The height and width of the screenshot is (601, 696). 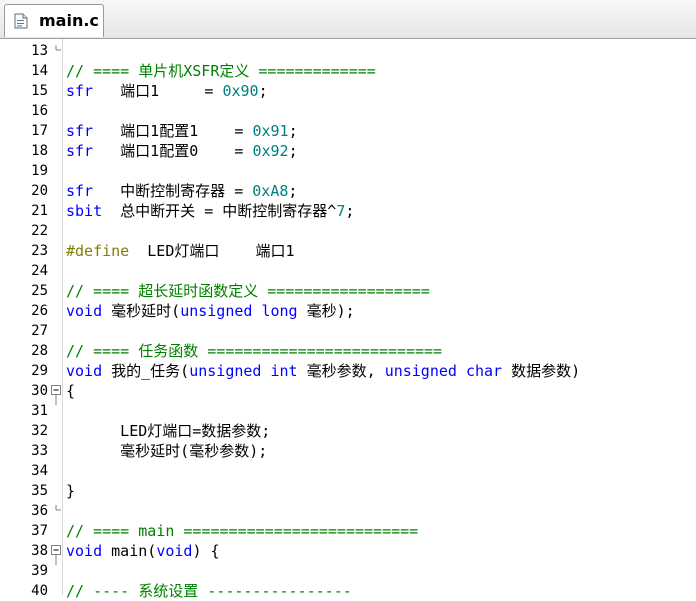 What do you see at coordinates (69, 20) in the screenshot?
I see `tab-label: main.c` at bounding box center [69, 20].